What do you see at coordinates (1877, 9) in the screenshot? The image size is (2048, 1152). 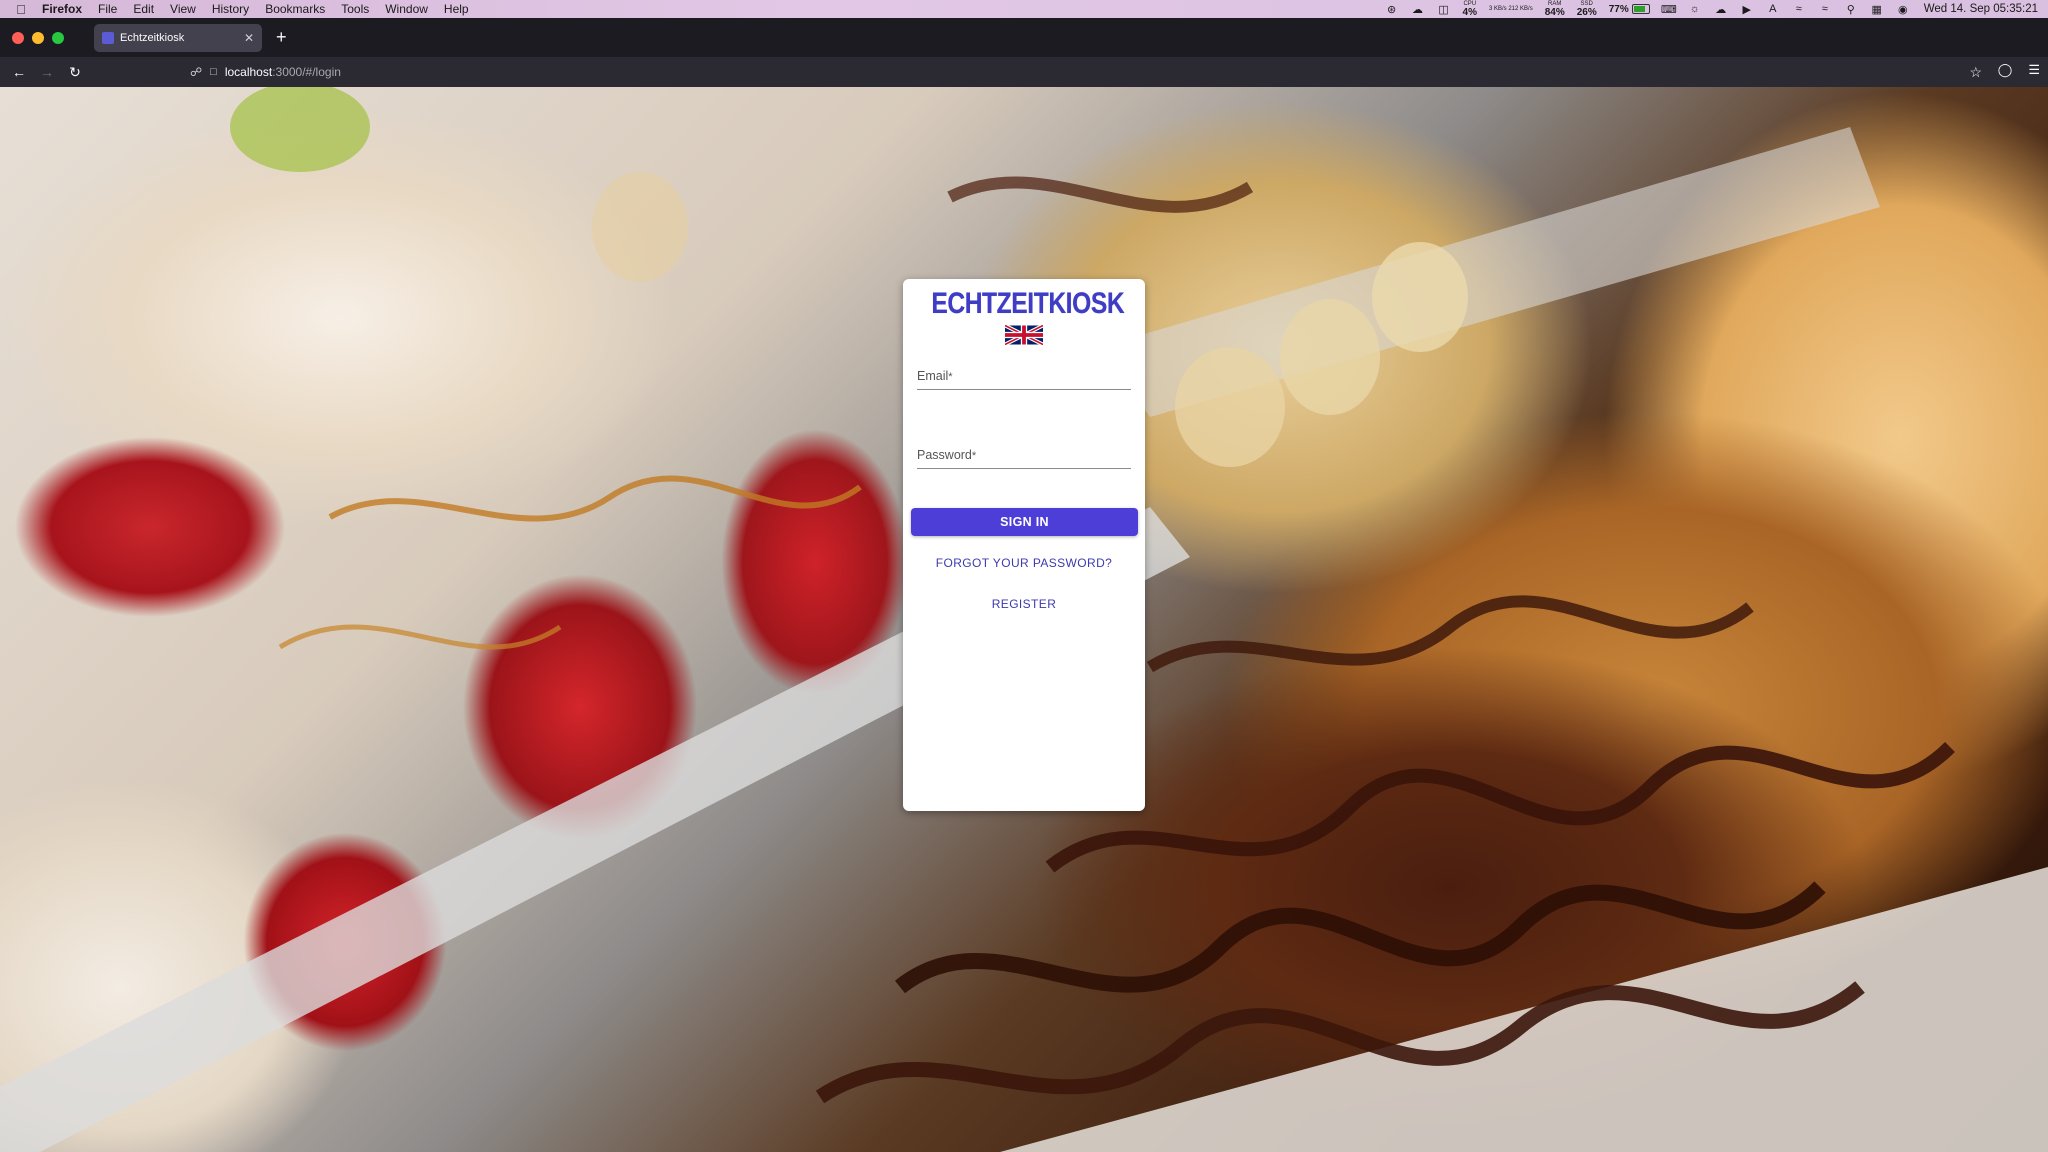 I see `control-center-icon: ▦` at bounding box center [1877, 9].